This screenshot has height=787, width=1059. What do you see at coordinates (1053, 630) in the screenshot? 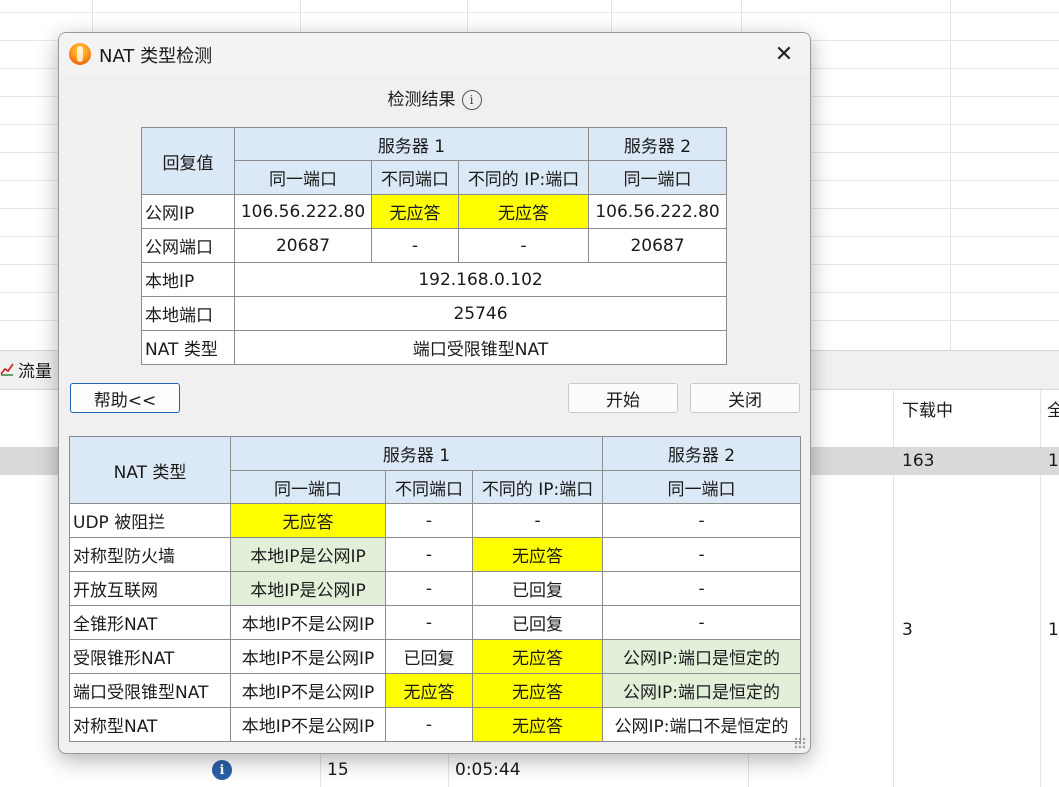
I see `background-row2-partial: 1` at bounding box center [1053, 630].